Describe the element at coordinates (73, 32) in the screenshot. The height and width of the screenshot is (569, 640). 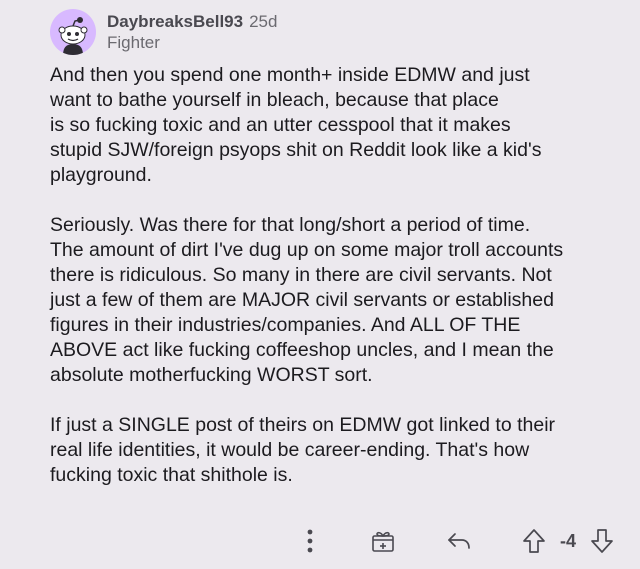
I see `snoo-avatar-icon` at that location.